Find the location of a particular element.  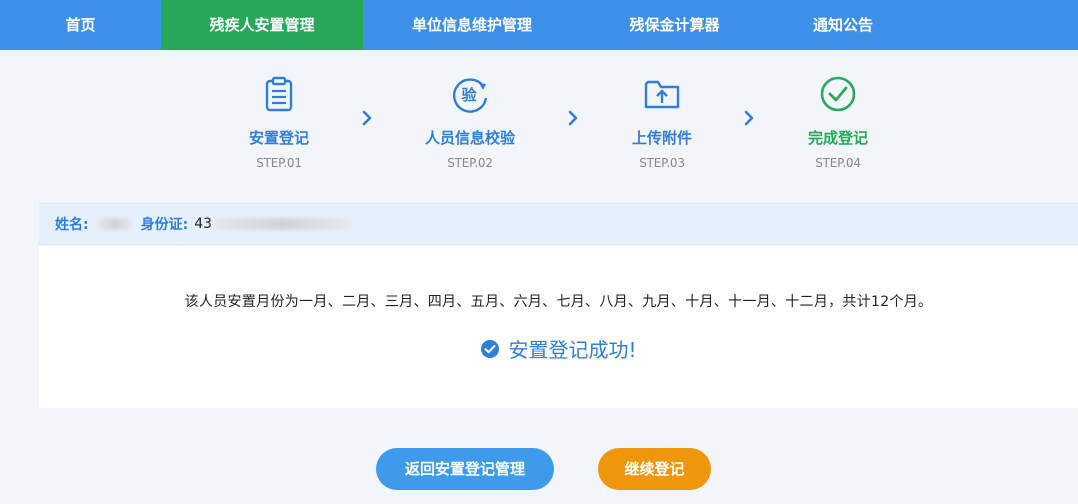

step-4-sub: STEP.04 is located at coordinates (838, 163).